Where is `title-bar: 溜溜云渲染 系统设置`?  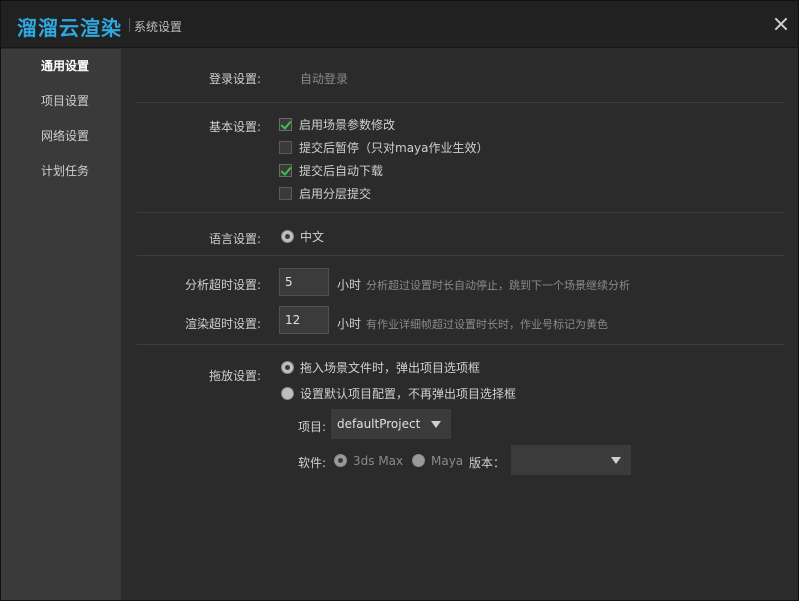 title-bar: 溜溜云渲染 系统设置 is located at coordinates (399, 24).